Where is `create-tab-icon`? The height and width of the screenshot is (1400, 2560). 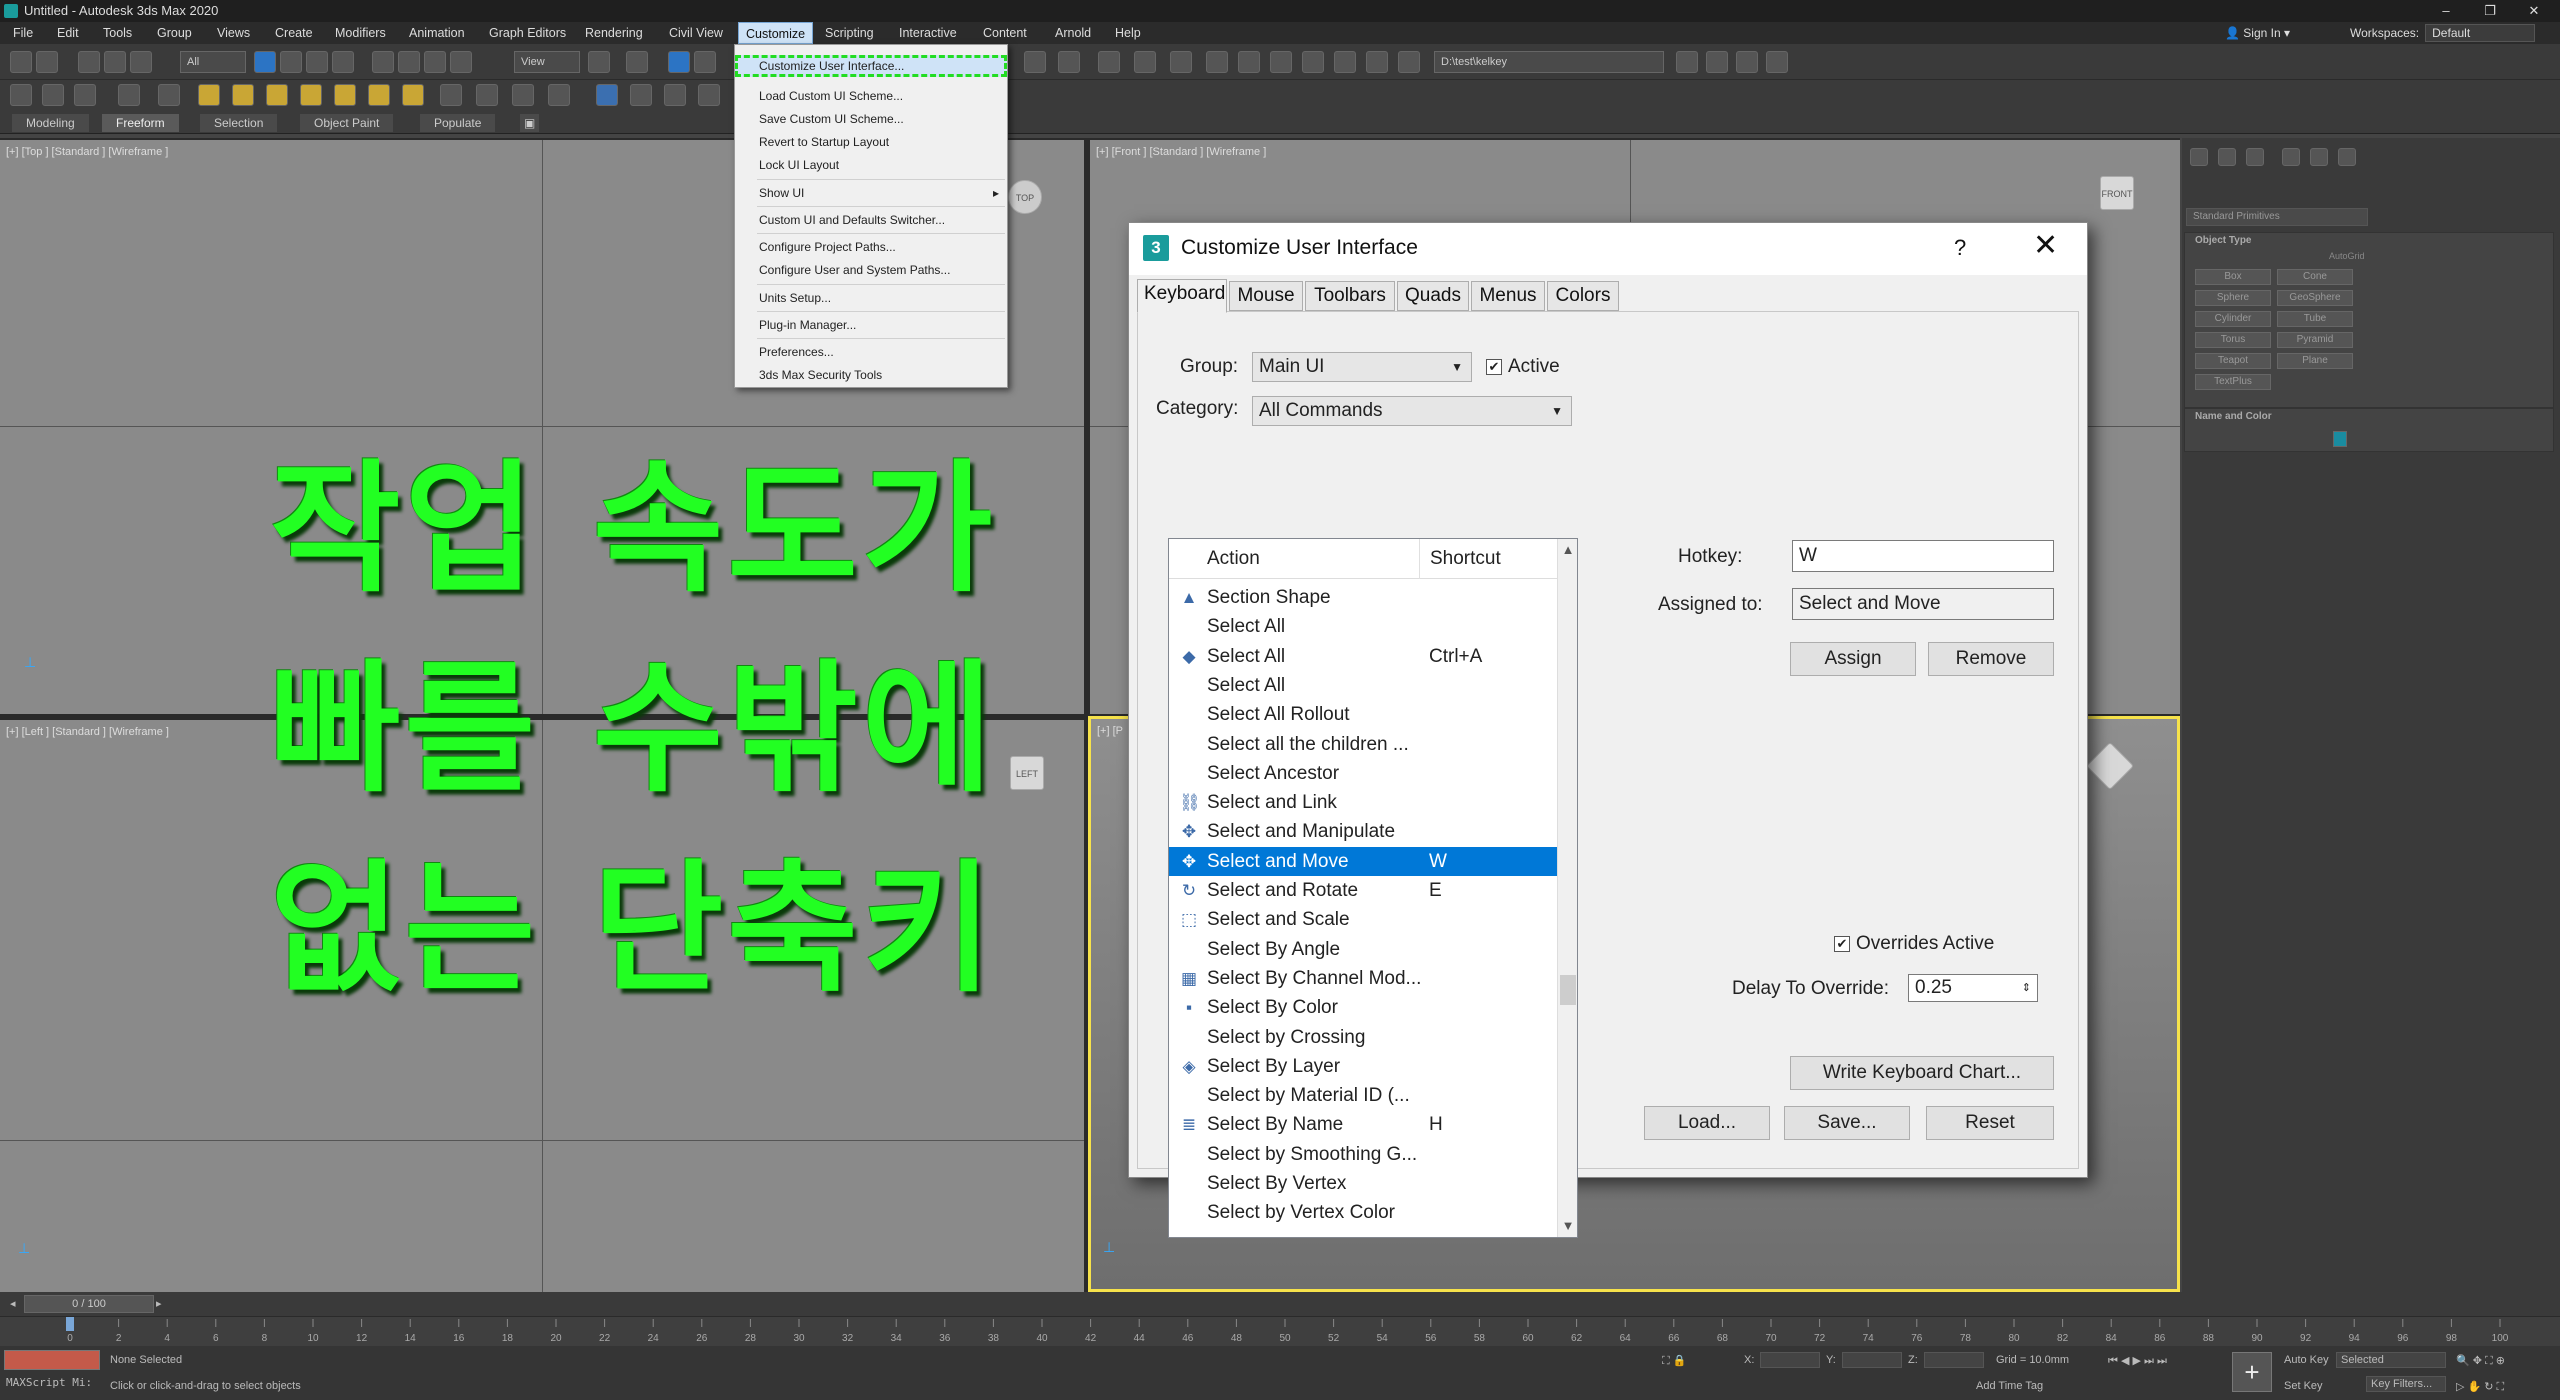
create-tab-icon is located at coordinates (2199, 157).